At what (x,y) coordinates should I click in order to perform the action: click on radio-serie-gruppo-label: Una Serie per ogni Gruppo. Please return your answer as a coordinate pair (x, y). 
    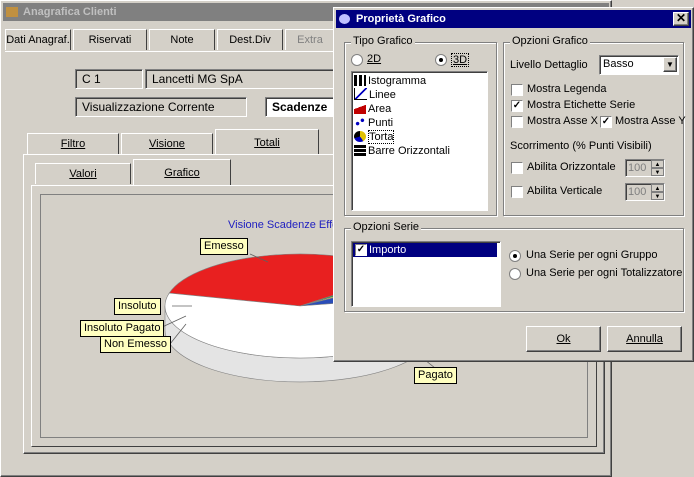
    Looking at the image, I should click on (592, 255).